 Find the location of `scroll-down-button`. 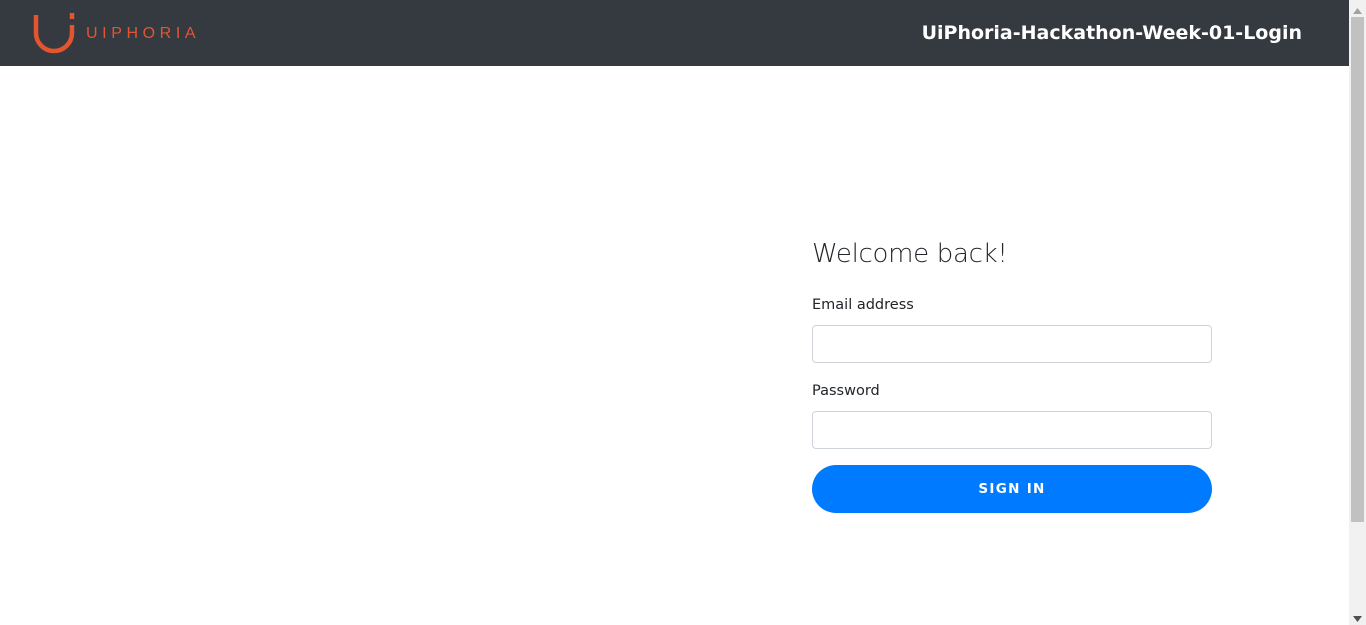

scroll-down-button is located at coordinates (1357, 616).